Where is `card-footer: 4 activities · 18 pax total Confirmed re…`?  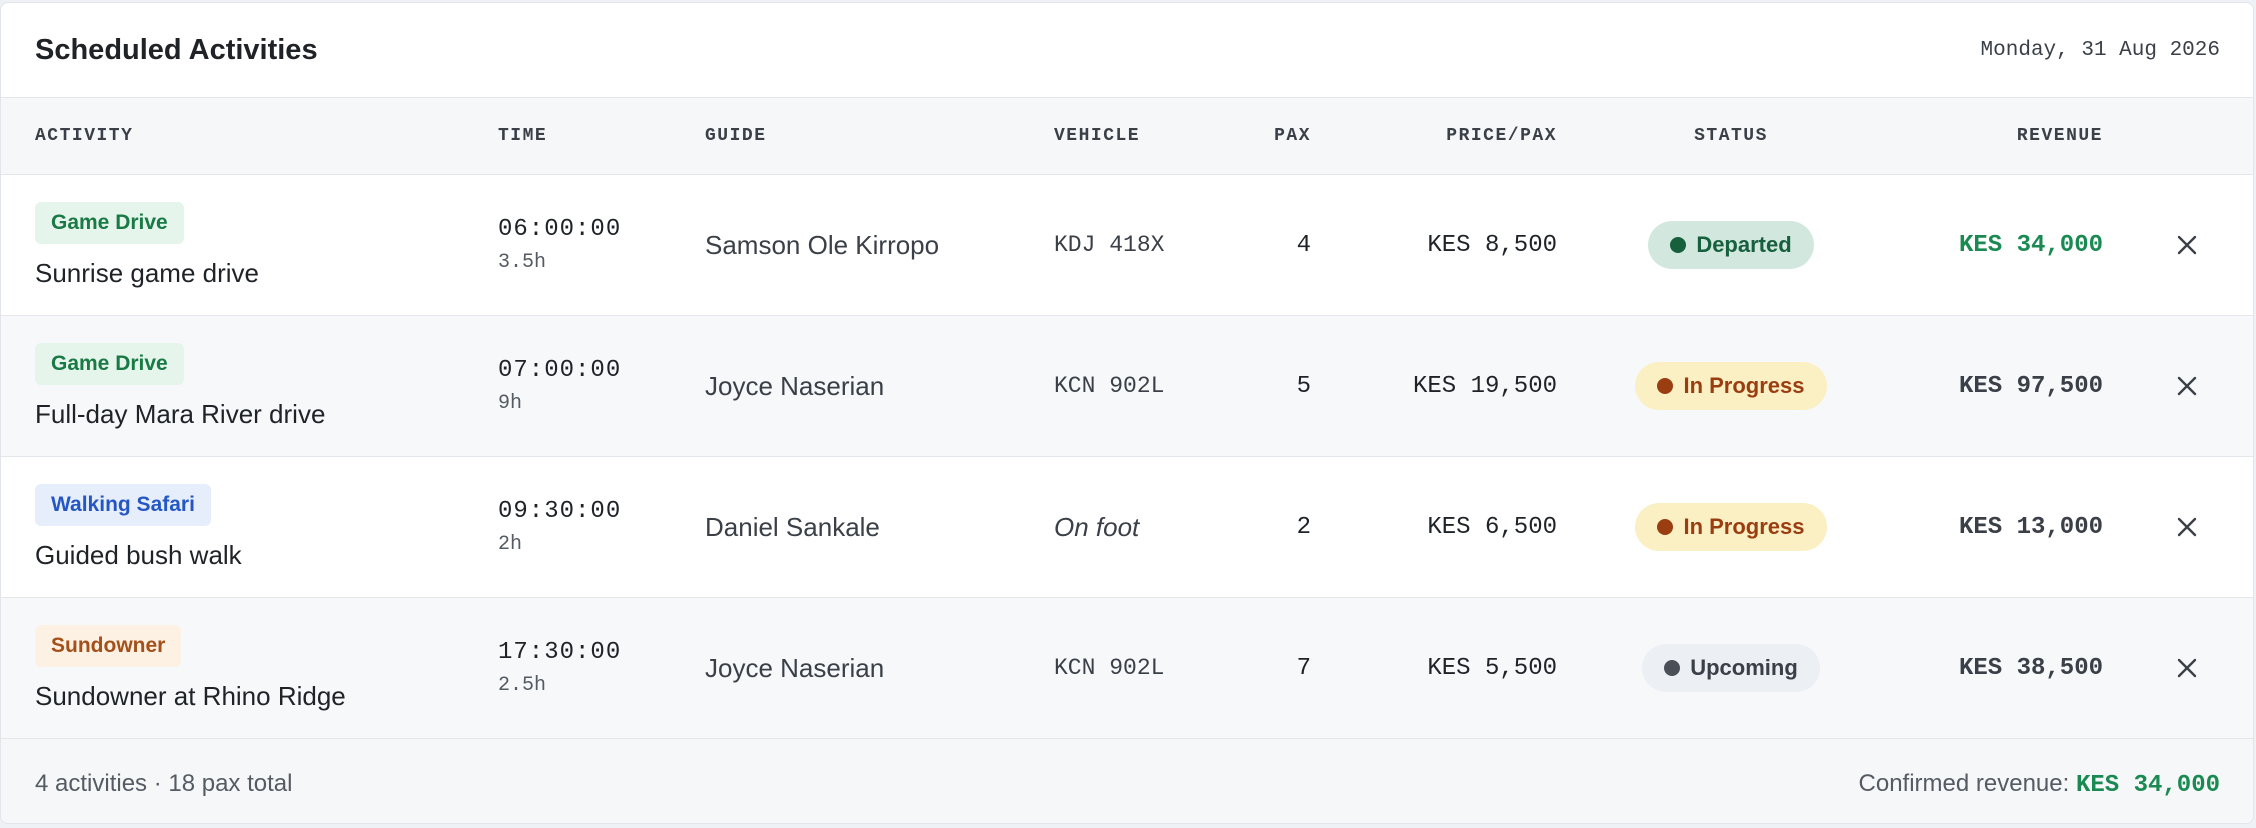 card-footer: 4 activities · 18 pax total Confirmed re… is located at coordinates (1127, 781).